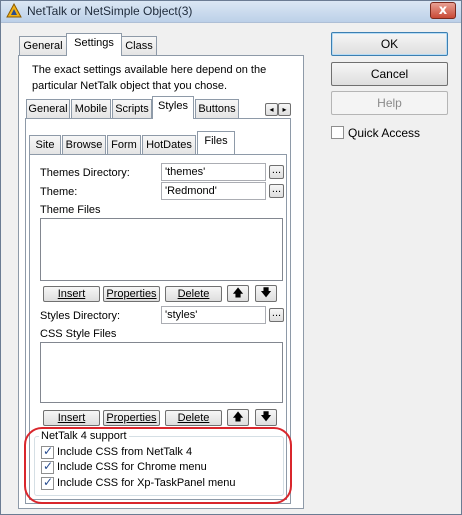 The image size is (462, 515). I want to click on quick-access-label: Quick Access, so click(384, 133).